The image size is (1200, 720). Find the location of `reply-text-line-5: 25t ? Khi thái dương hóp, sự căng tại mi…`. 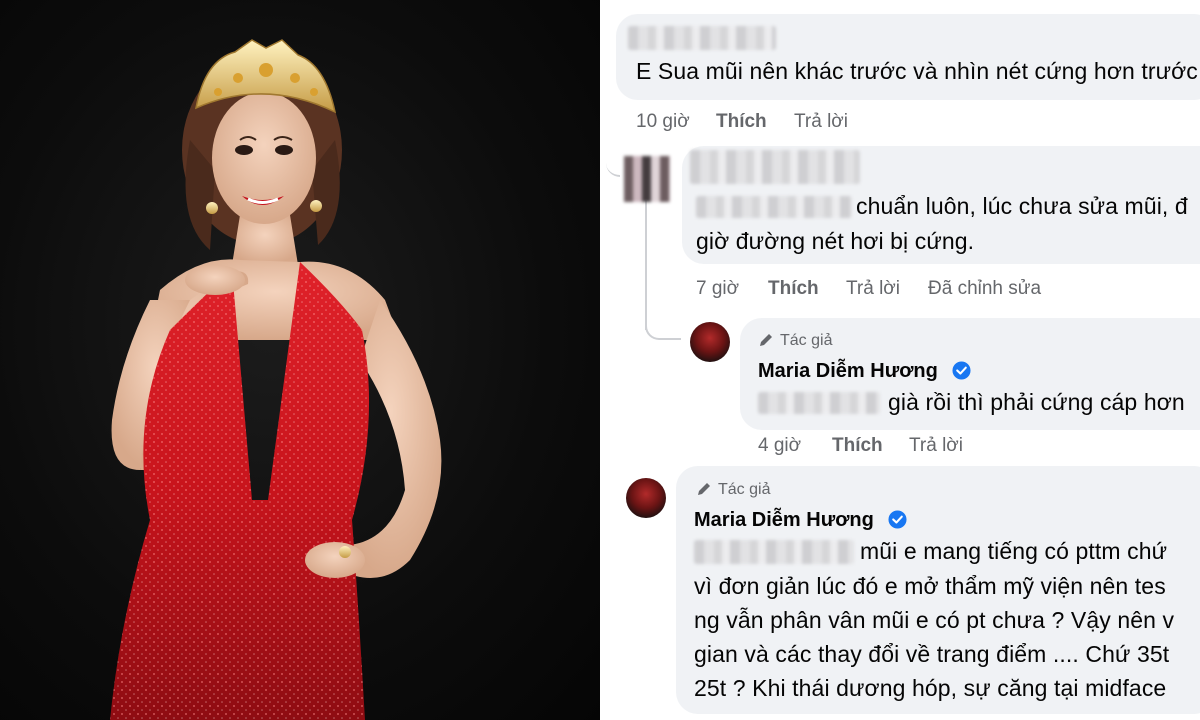

reply-text-line-5: 25t ? Khi thái dương hóp, sự căng tại mi… is located at coordinates (930, 688).